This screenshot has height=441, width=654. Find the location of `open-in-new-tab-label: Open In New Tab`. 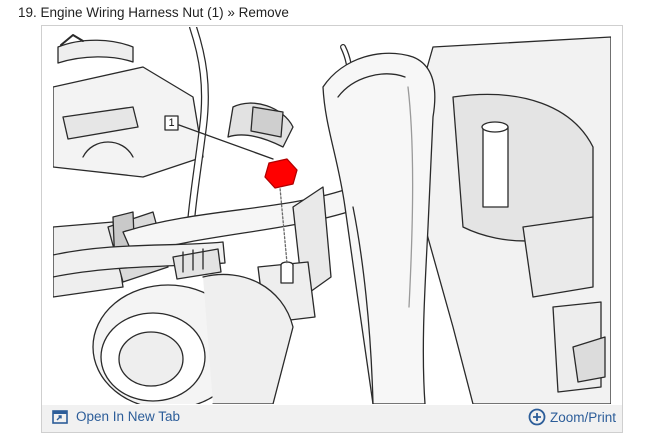

open-in-new-tab-label: Open In New Tab is located at coordinates (128, 416).